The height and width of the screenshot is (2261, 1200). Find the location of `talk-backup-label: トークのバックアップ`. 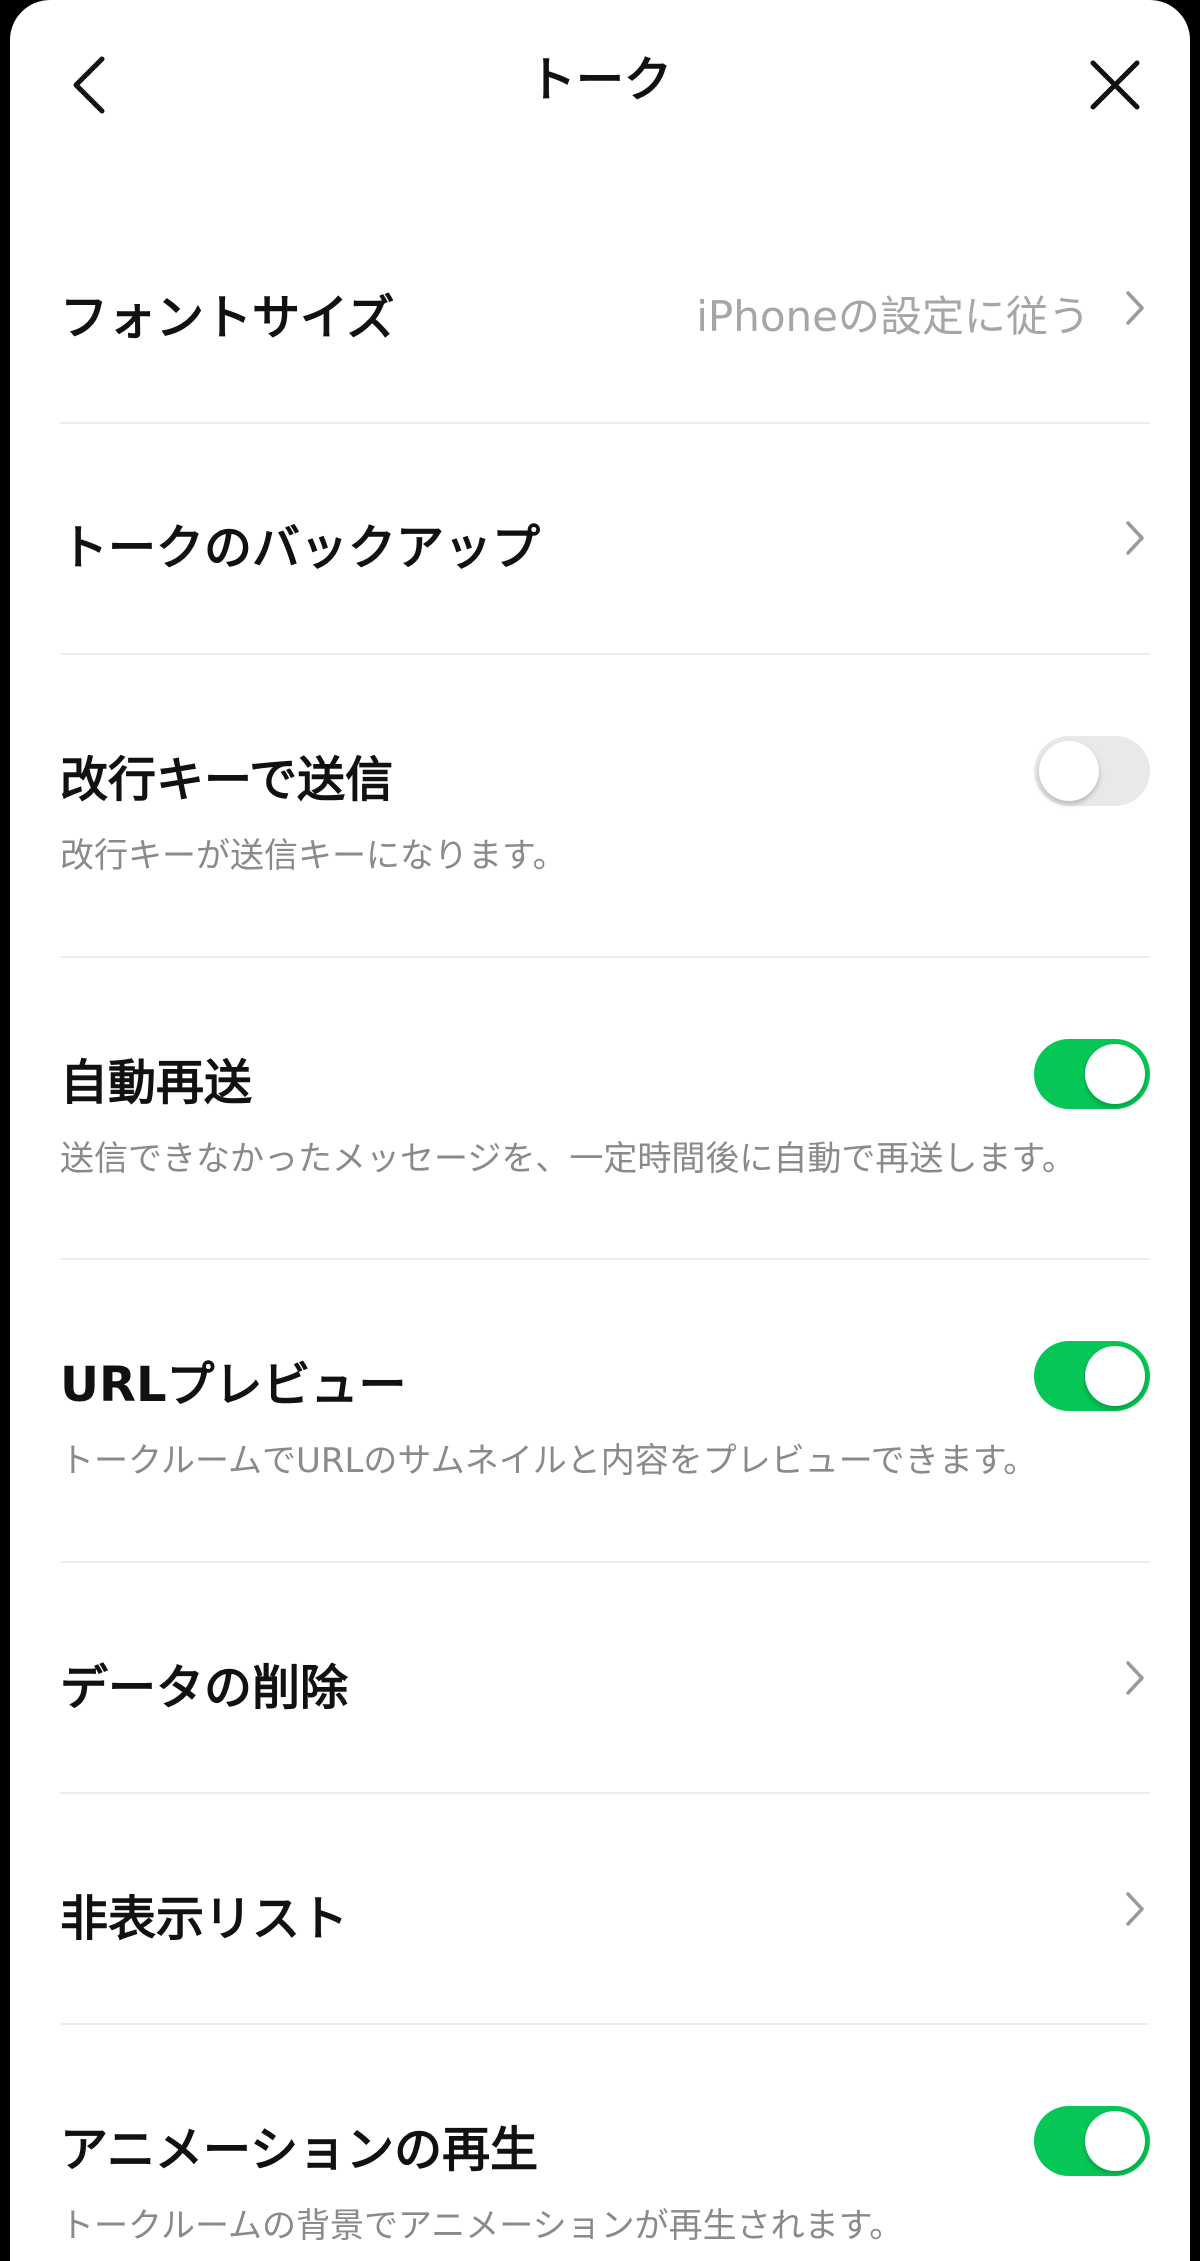

talk-backup-label: トークのバックアップ is located at coordinates (300, 548).